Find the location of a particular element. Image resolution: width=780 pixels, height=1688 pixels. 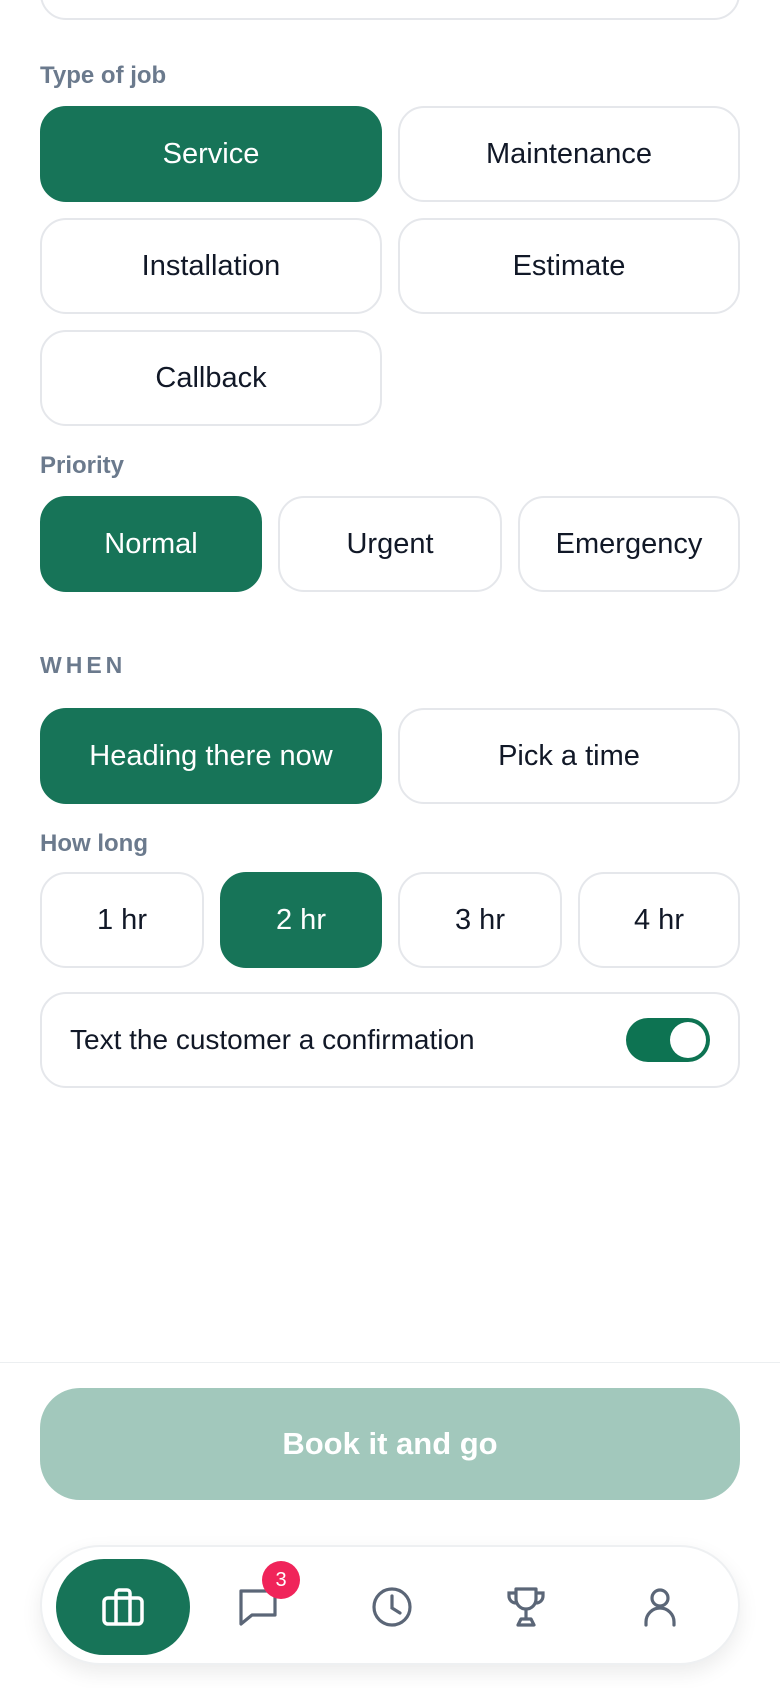

duration-1hr-chip: 1 hr is located at coordinates (122, 920).